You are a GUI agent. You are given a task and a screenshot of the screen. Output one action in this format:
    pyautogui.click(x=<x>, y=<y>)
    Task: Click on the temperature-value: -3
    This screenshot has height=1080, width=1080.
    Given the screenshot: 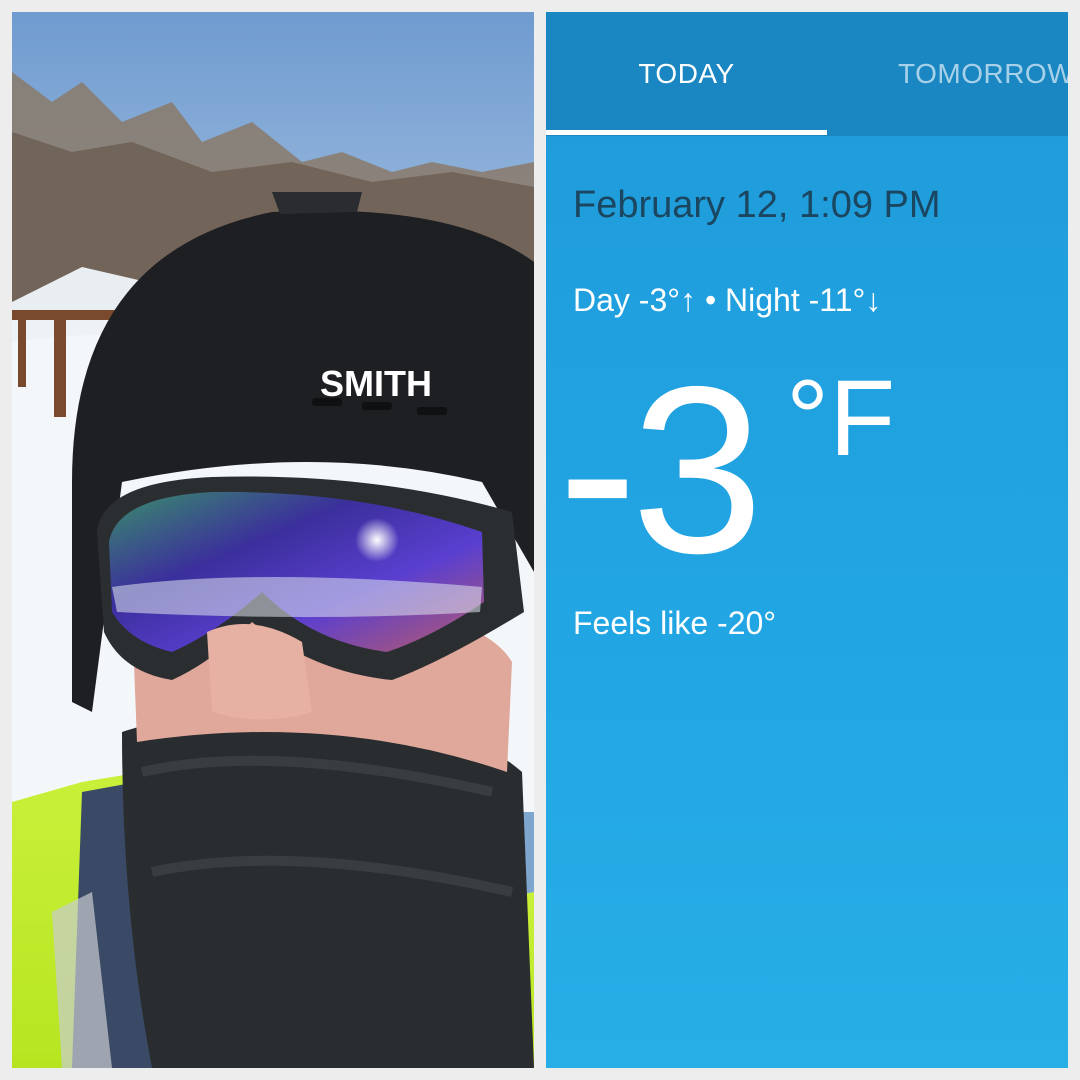 What is the action you would take?
    pyautogui.click(x=661, y=470)
    